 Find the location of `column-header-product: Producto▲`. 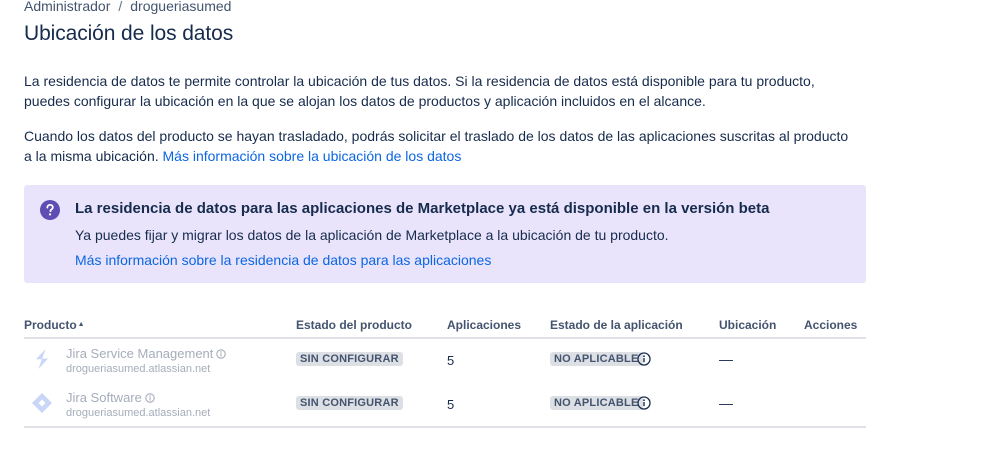

column-header-product: Producto▲ is located at coordinates (54, 325).